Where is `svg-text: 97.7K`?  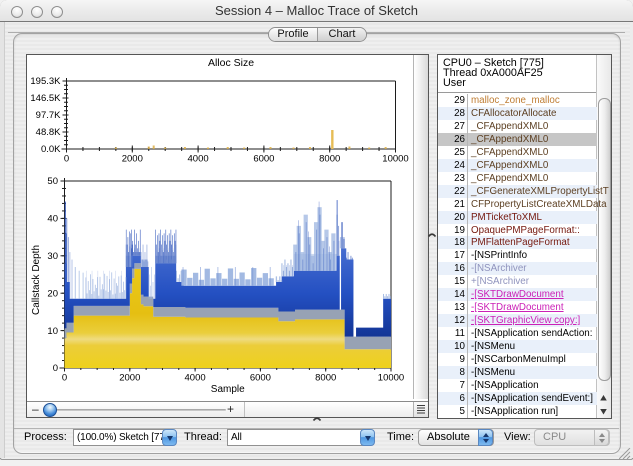
svg-text: 97.7K is located at coordinates (48, 115).